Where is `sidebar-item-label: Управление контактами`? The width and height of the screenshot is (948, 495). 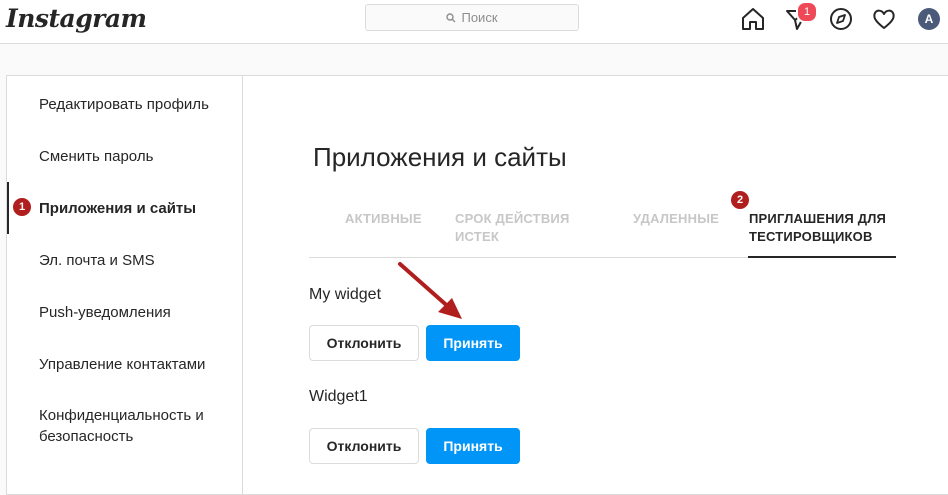
sidebar-item-label: Управление контактами is located at coordinates (122, 364).